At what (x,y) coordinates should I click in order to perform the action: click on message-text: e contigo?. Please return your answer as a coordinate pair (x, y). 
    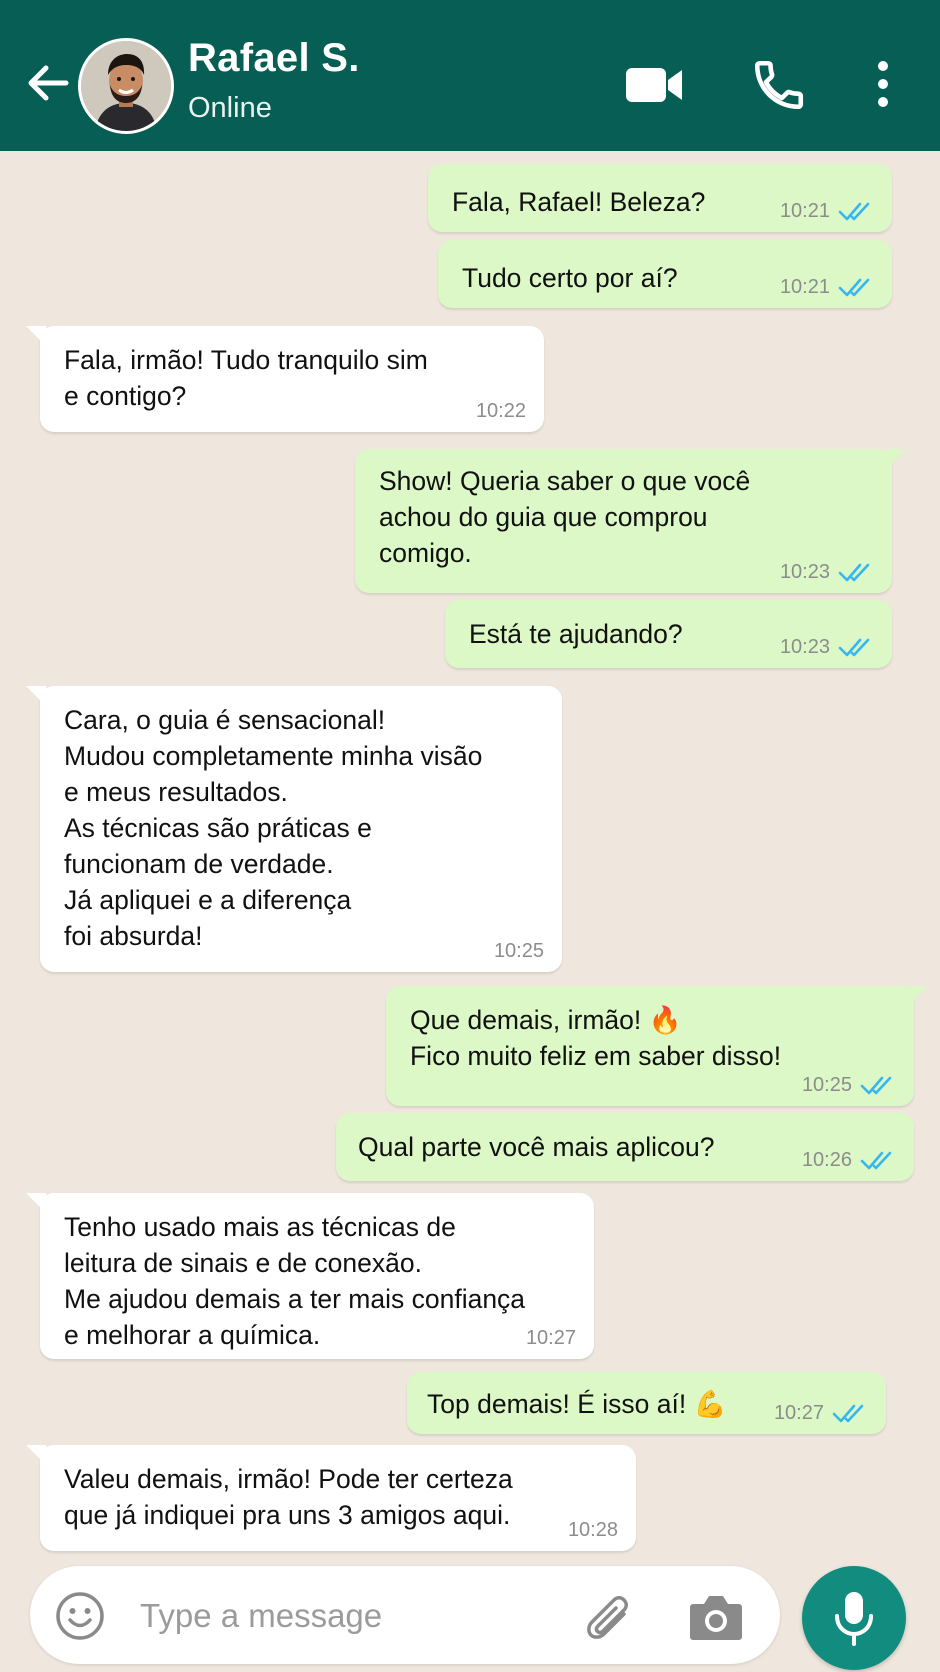
    Looking at the image, I should click on (125, 396).